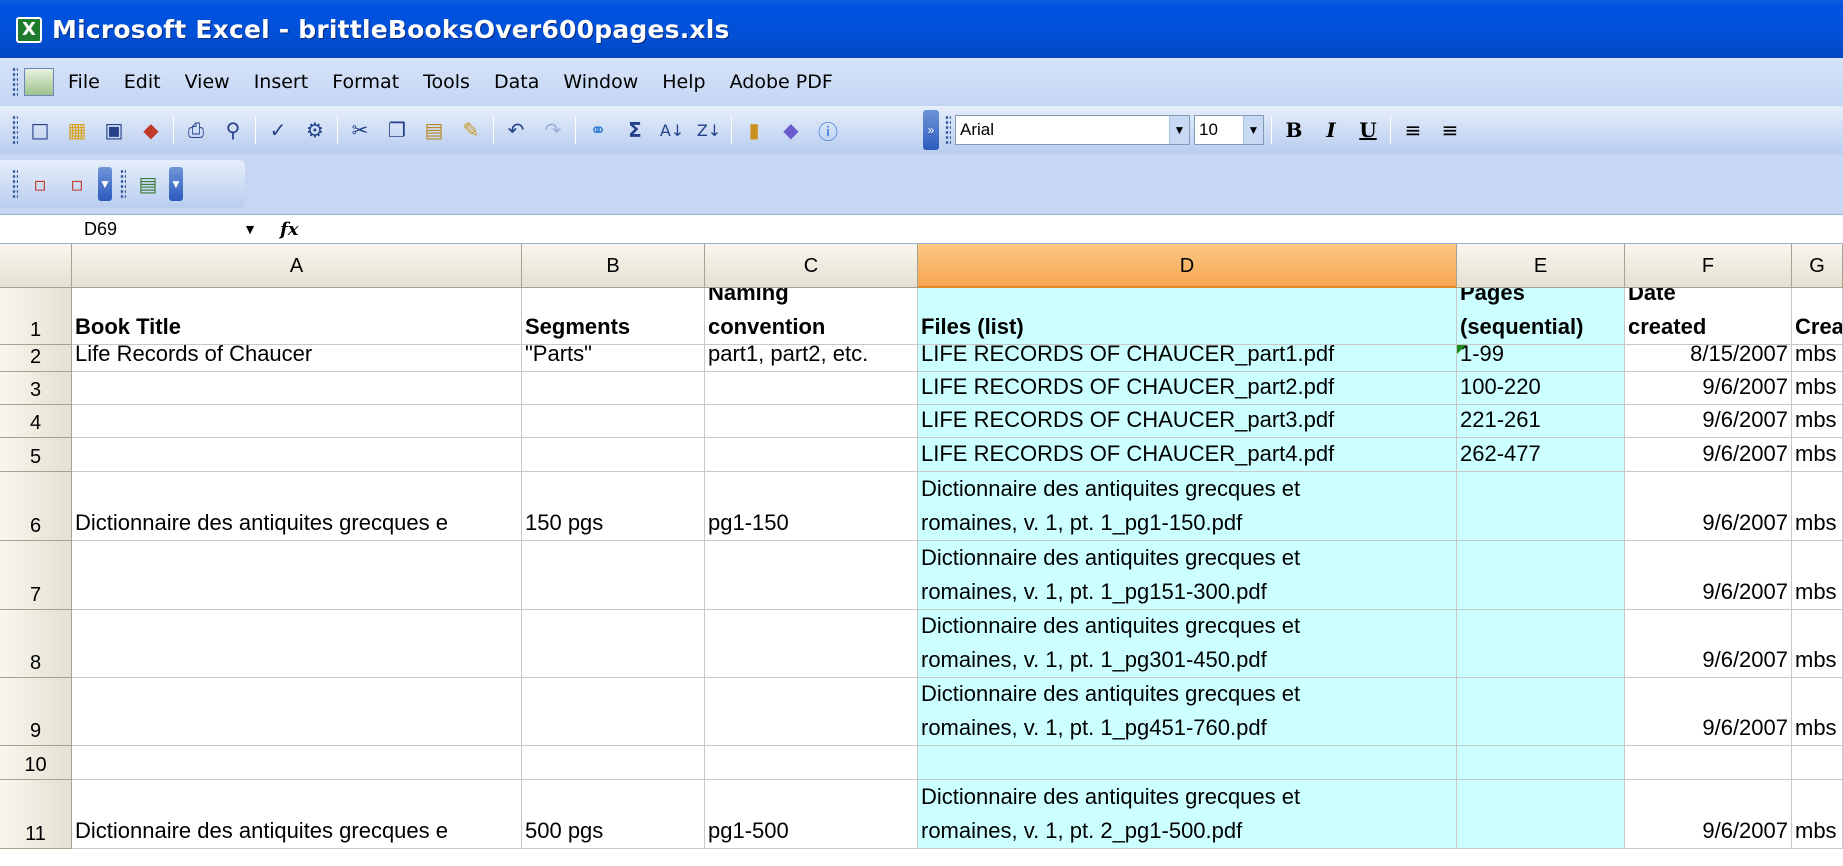 Image resolution: width=1843 pixels, height=866 pixels. What do you see at coordinates (1708, 421) in the screenshot?
I see `cell-f4: 9/6/2007` at bounding box center [1708, 421].